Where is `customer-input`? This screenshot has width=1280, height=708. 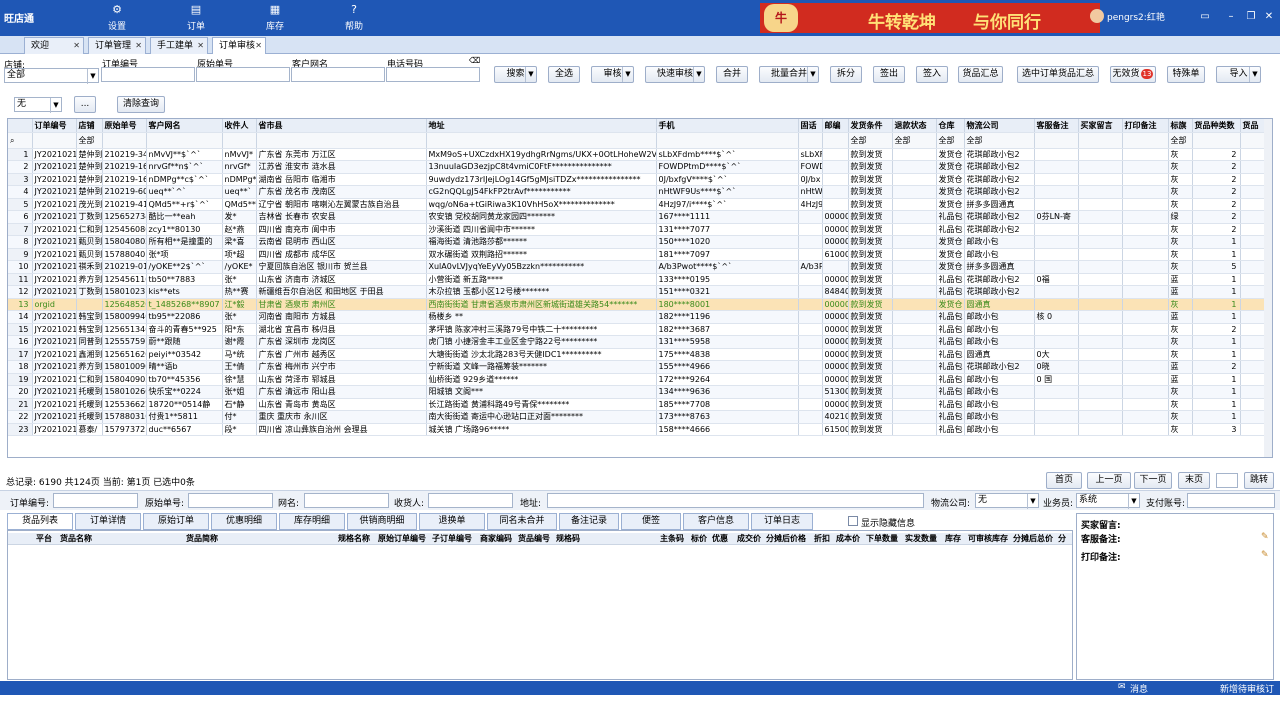 customer-input is located at coordinates (338, 74).